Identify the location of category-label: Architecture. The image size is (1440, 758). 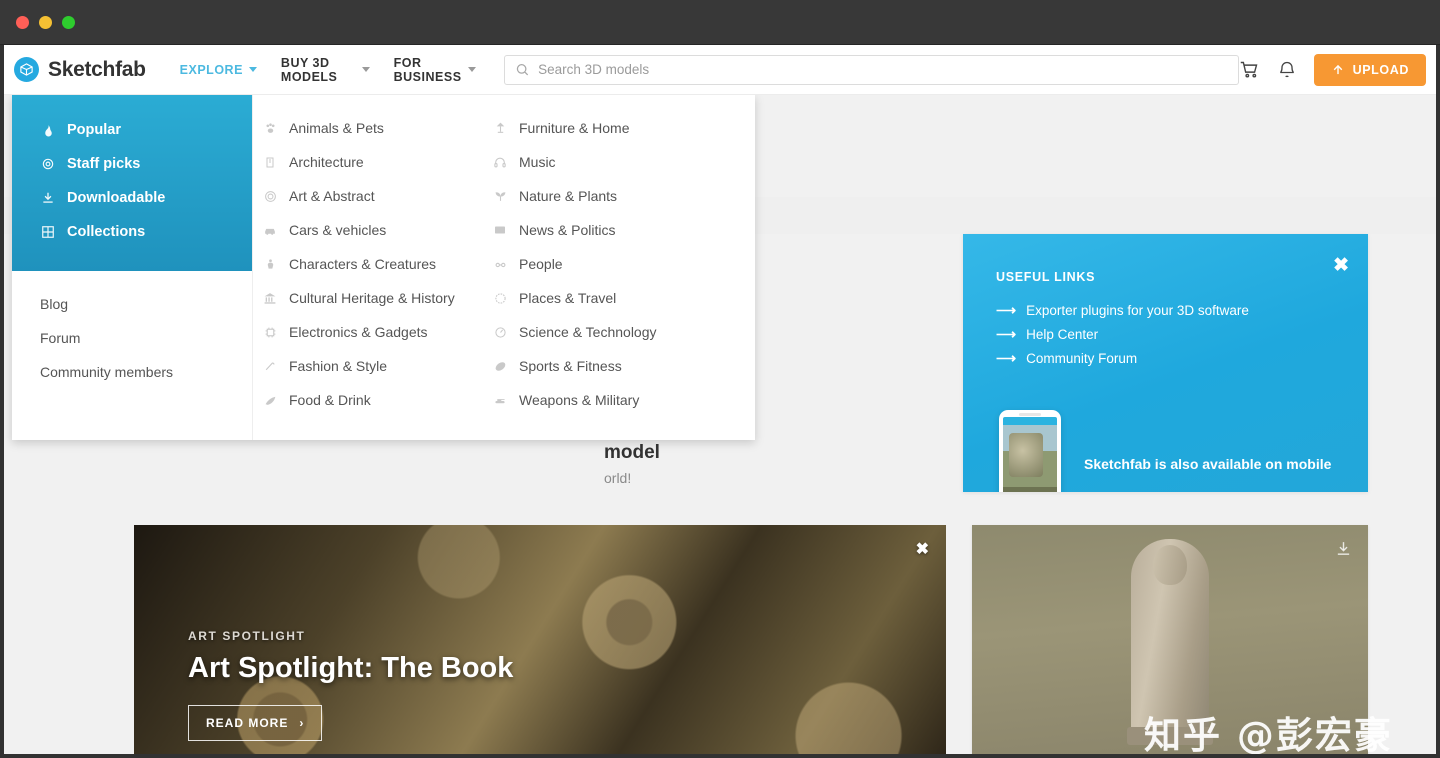
(326, 162).